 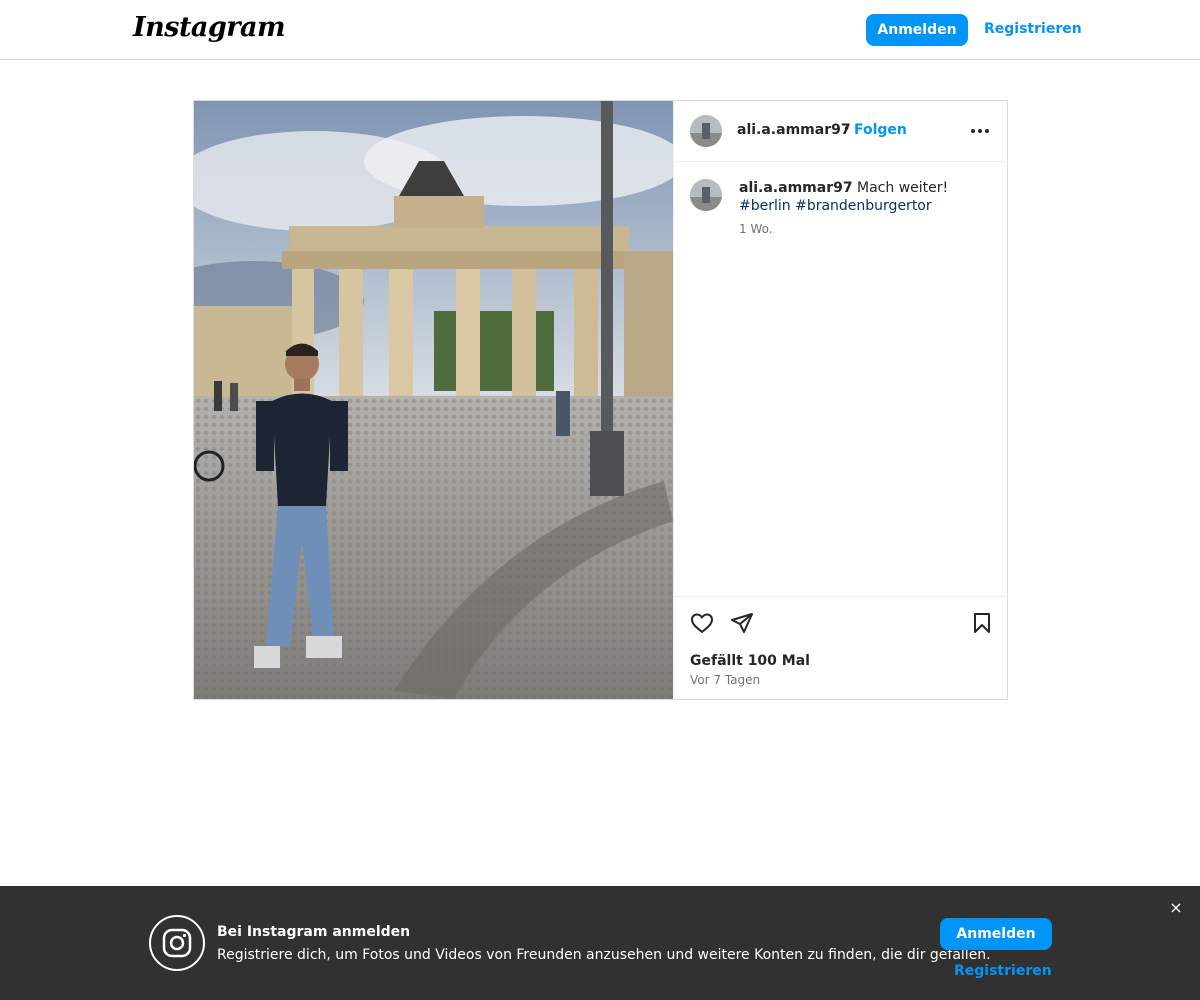 I want to click on post-header: ali.a.ammar97 • Folgen, so click(x=841, y=131).